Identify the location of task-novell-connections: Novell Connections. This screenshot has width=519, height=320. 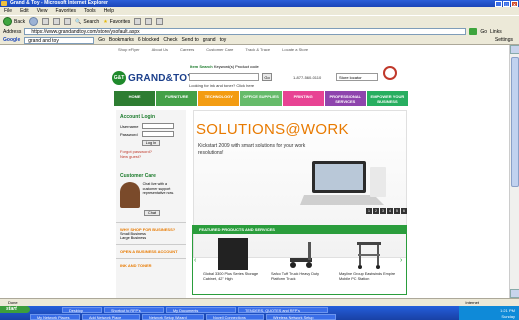
(235, 316).